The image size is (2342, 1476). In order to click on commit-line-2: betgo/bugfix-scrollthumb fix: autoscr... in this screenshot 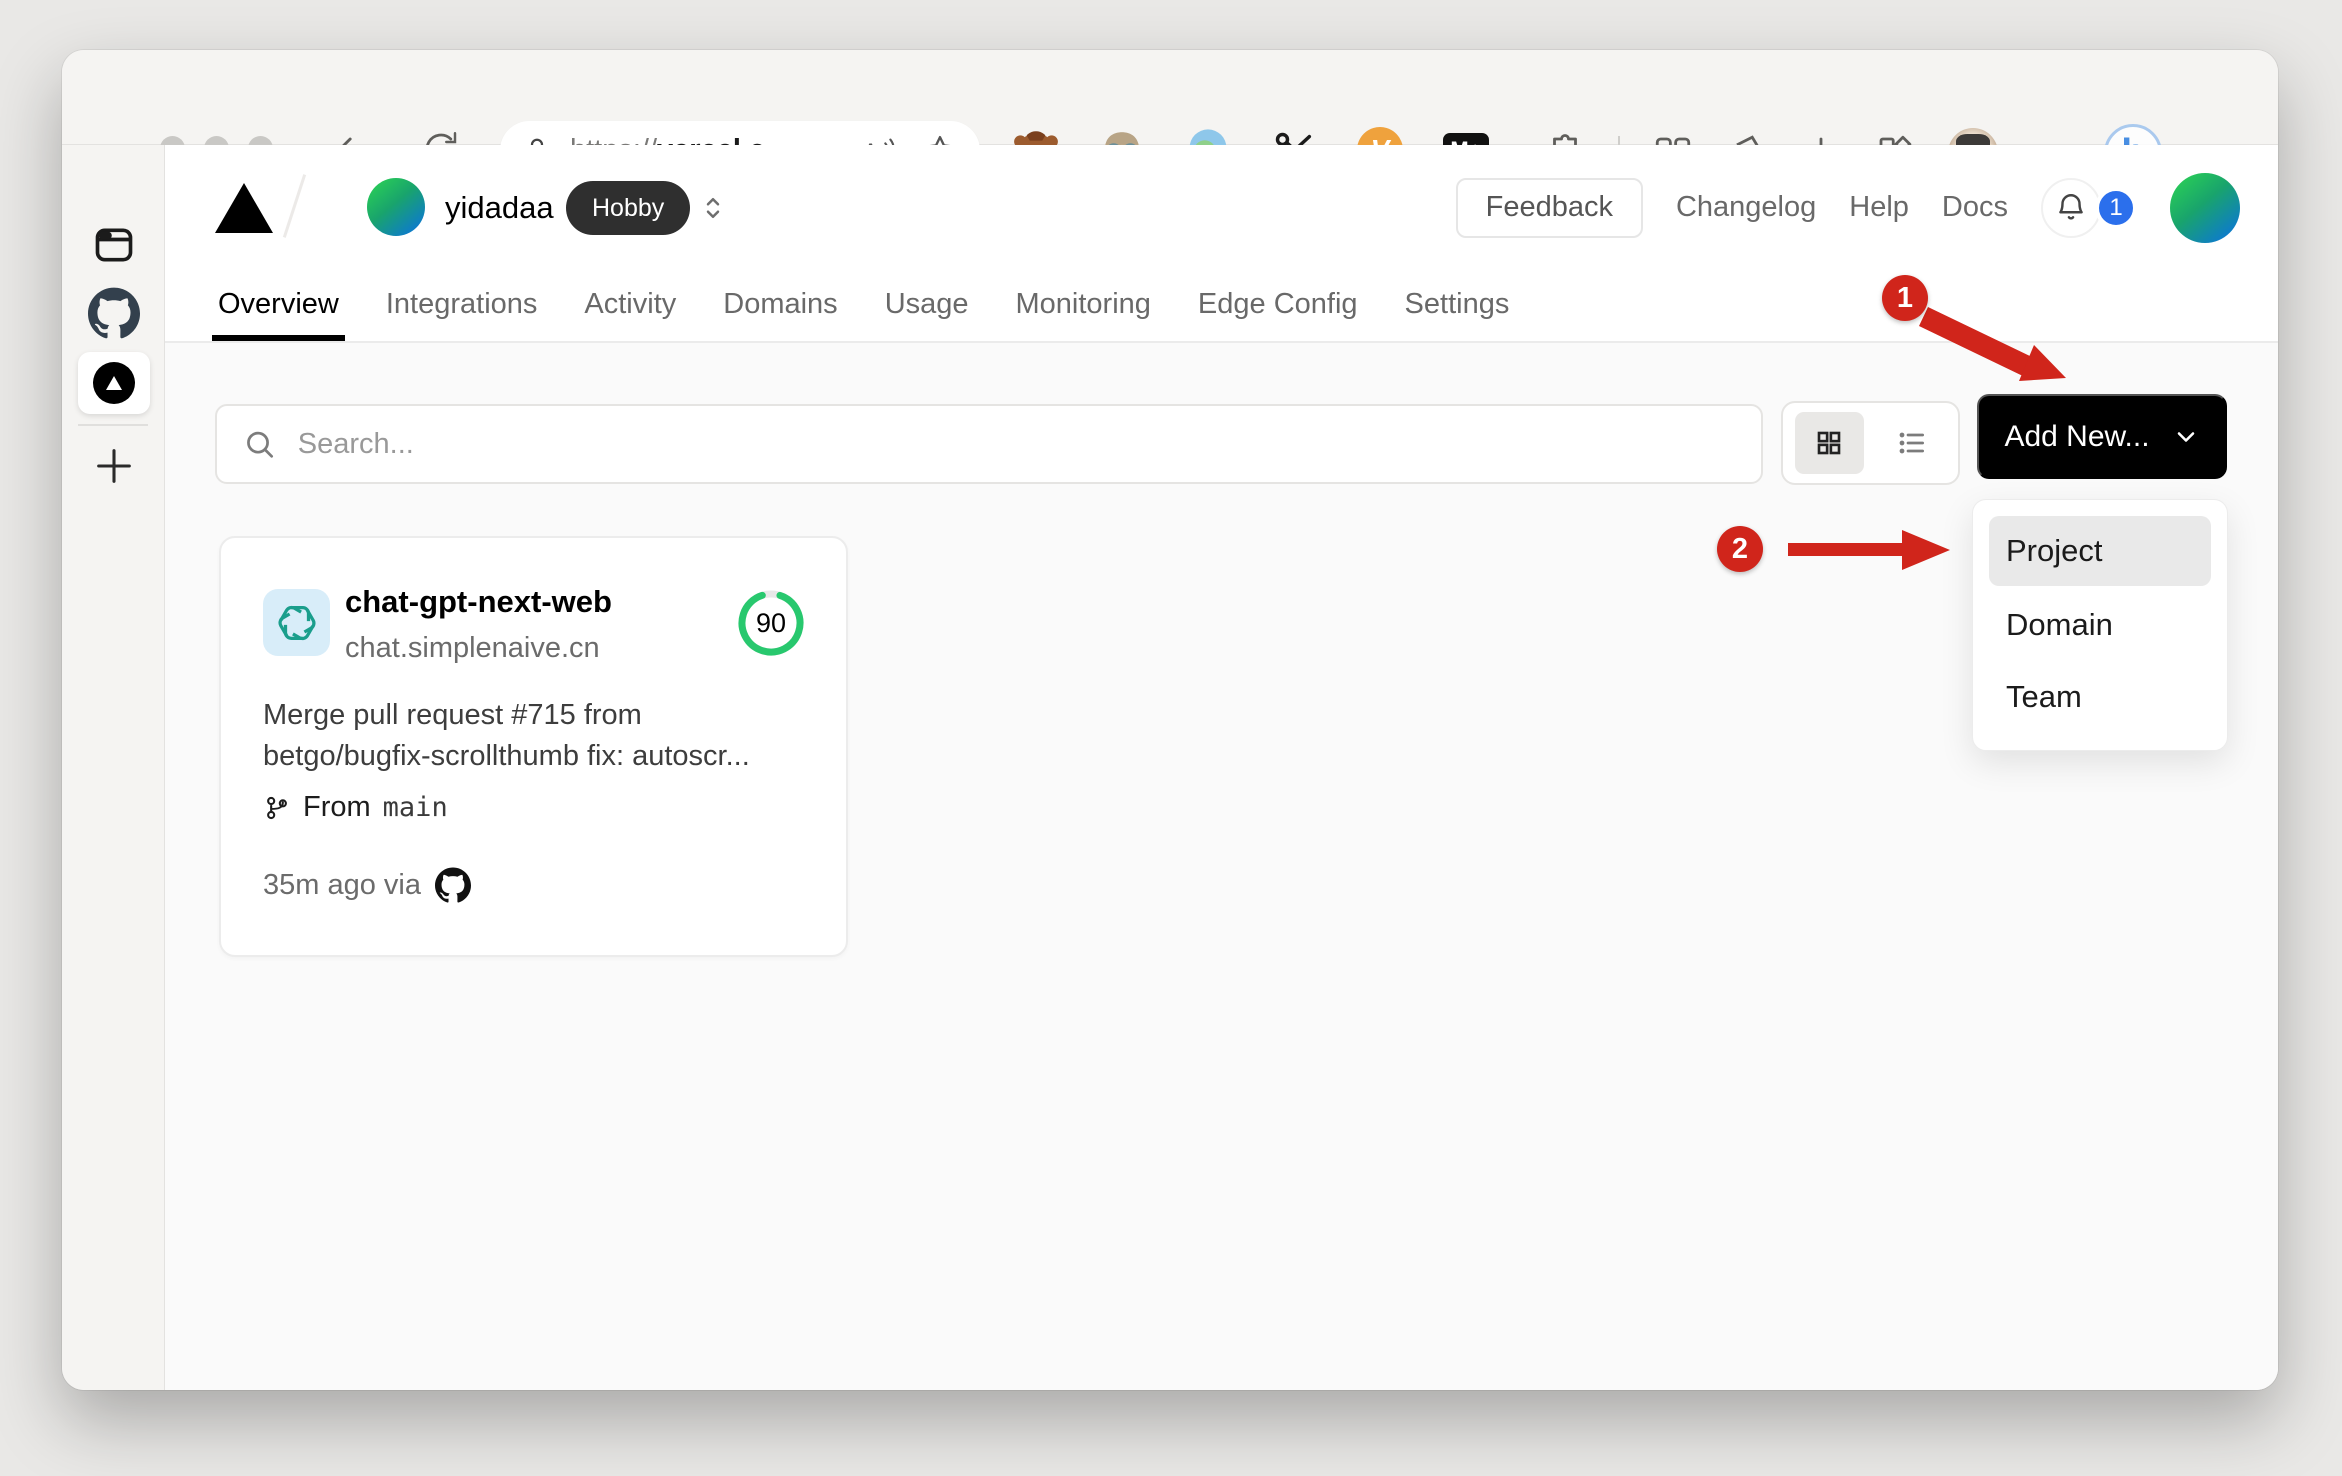, I will do `click(506, 756)`.